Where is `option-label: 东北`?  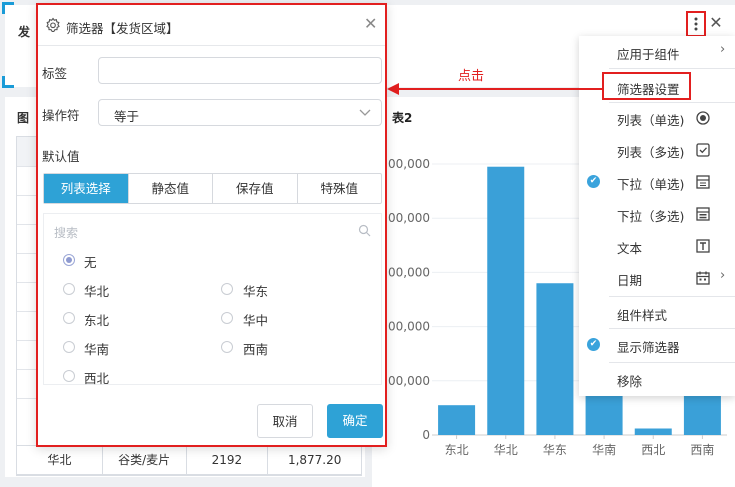 option-label: 东北 is located at coordinates (97, 320).